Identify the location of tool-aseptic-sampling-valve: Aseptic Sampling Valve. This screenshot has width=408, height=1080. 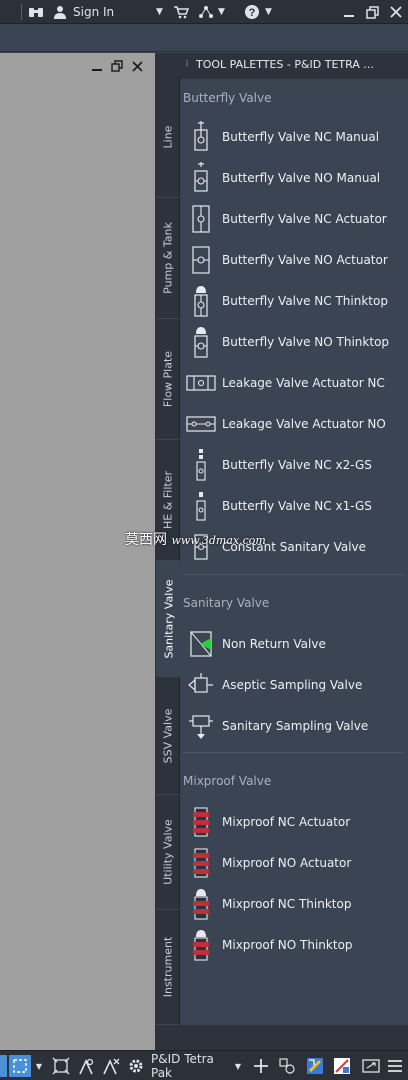
(294, 685).